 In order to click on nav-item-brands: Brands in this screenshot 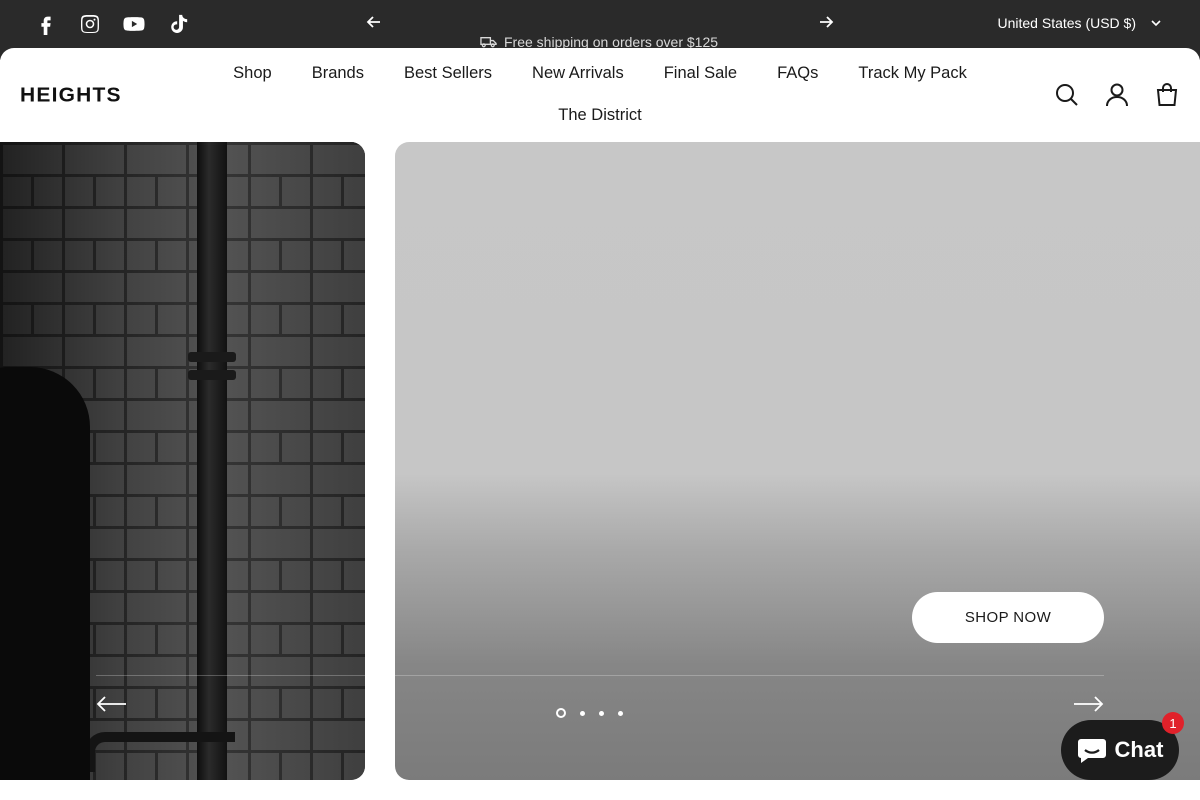, I will do `click(338, 73)`.